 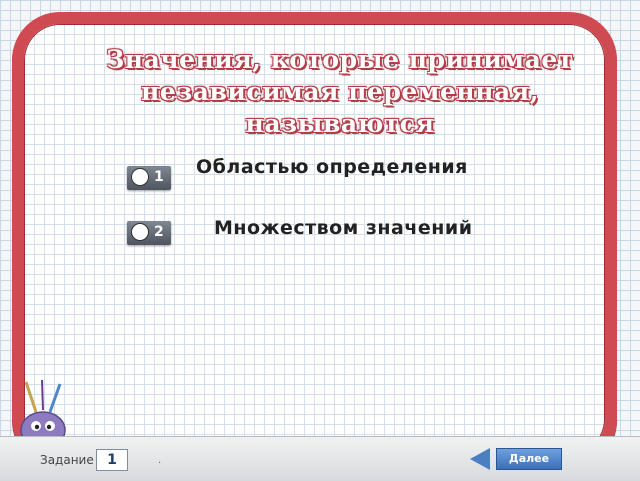 I want to click on option-2-text: Множеством значений, so click(x=343, y=228).